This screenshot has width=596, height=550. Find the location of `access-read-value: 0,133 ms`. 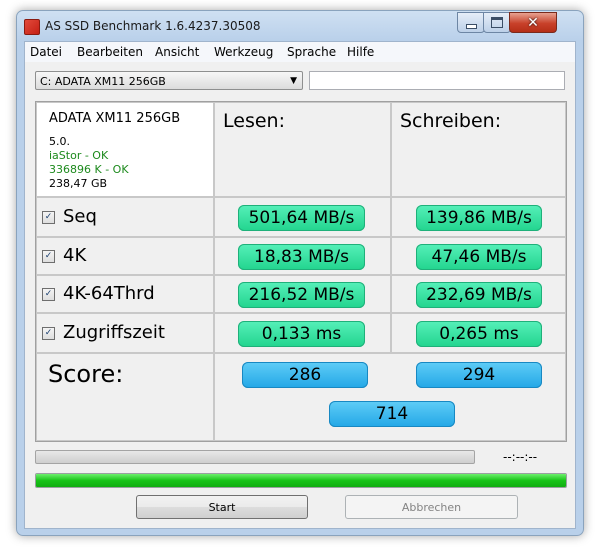

access-read-value: 0,133 ms is located at coordinates (301, 334).